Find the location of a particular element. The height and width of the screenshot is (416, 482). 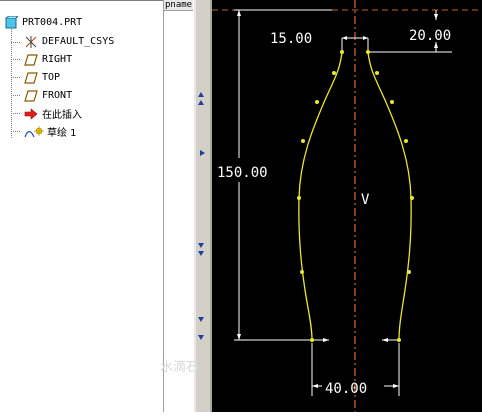

tree-item-sketch: 草绘 1 is located at coordinates (50, 131).